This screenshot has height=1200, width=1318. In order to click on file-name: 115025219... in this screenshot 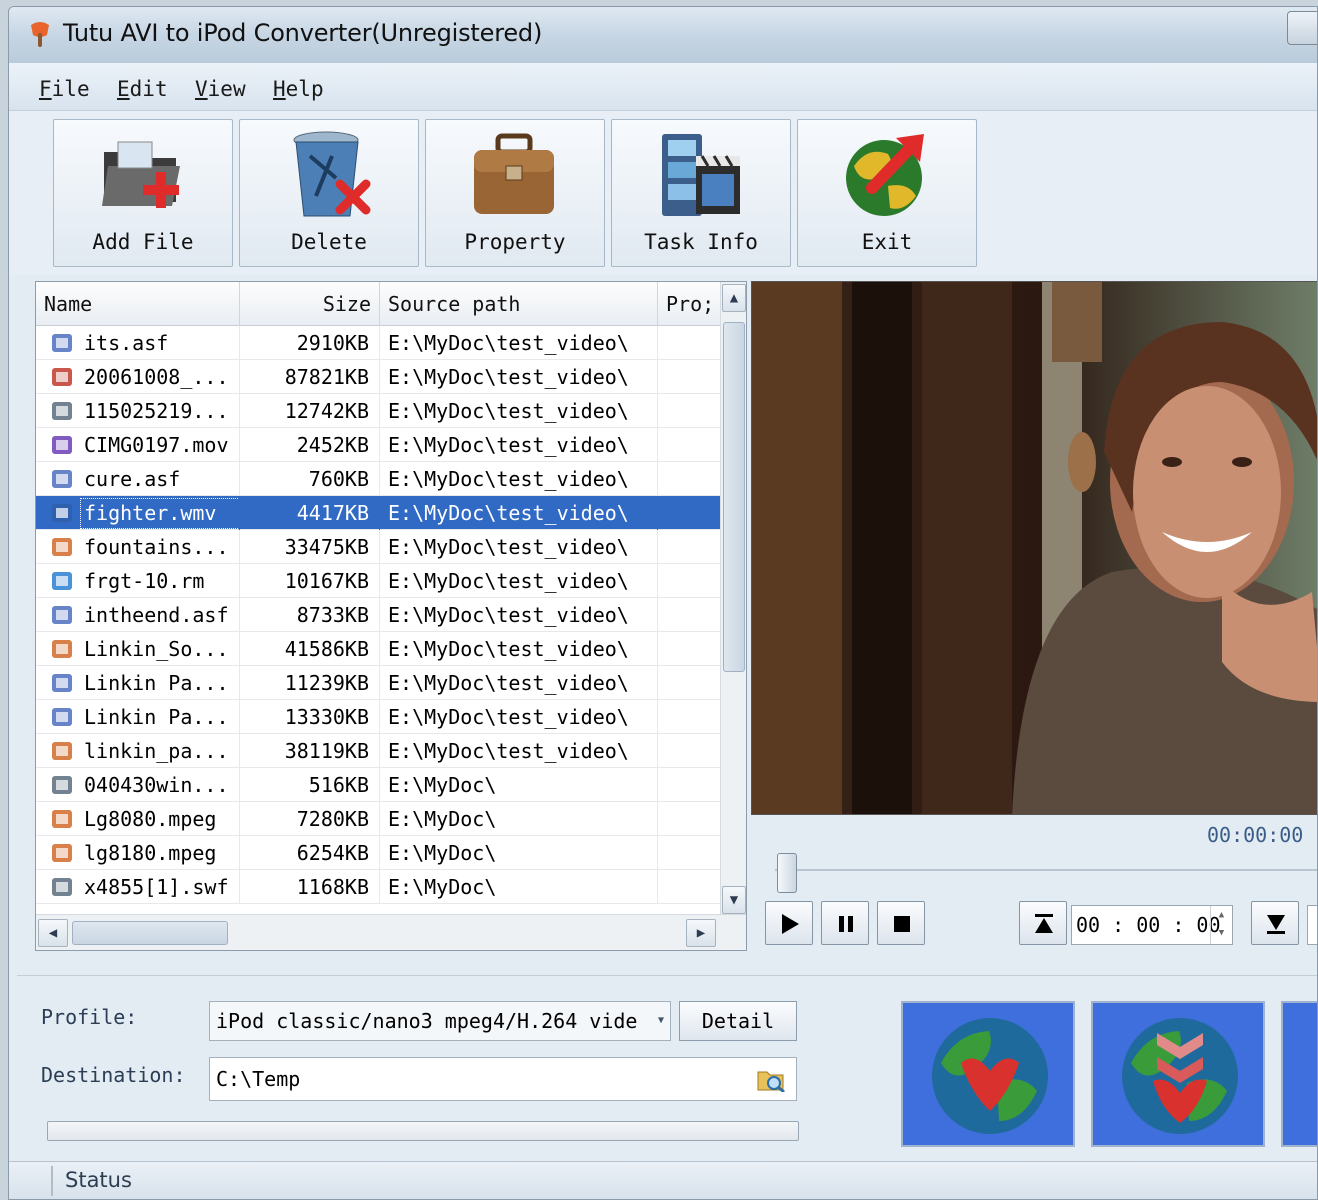, I will do `click(156, 411)`.